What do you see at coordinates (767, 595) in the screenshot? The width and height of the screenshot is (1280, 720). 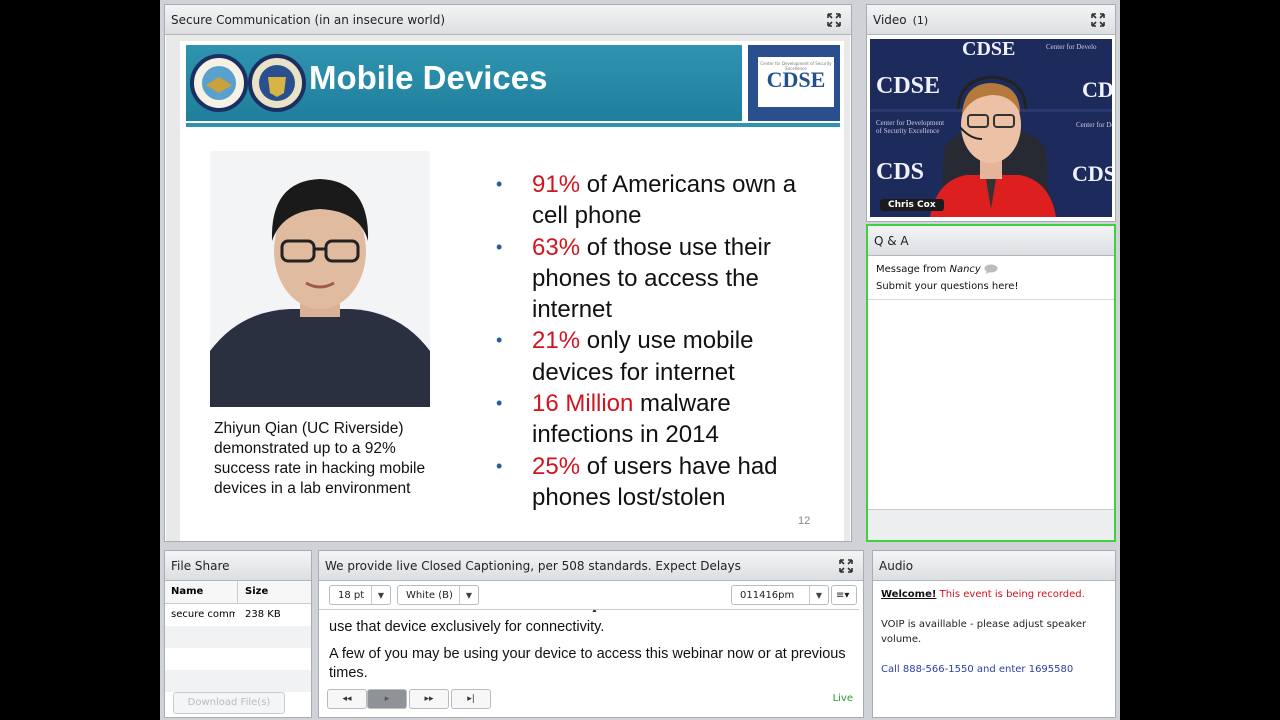 I see `time-value: 011416pm` at bounding box center [767, 595].